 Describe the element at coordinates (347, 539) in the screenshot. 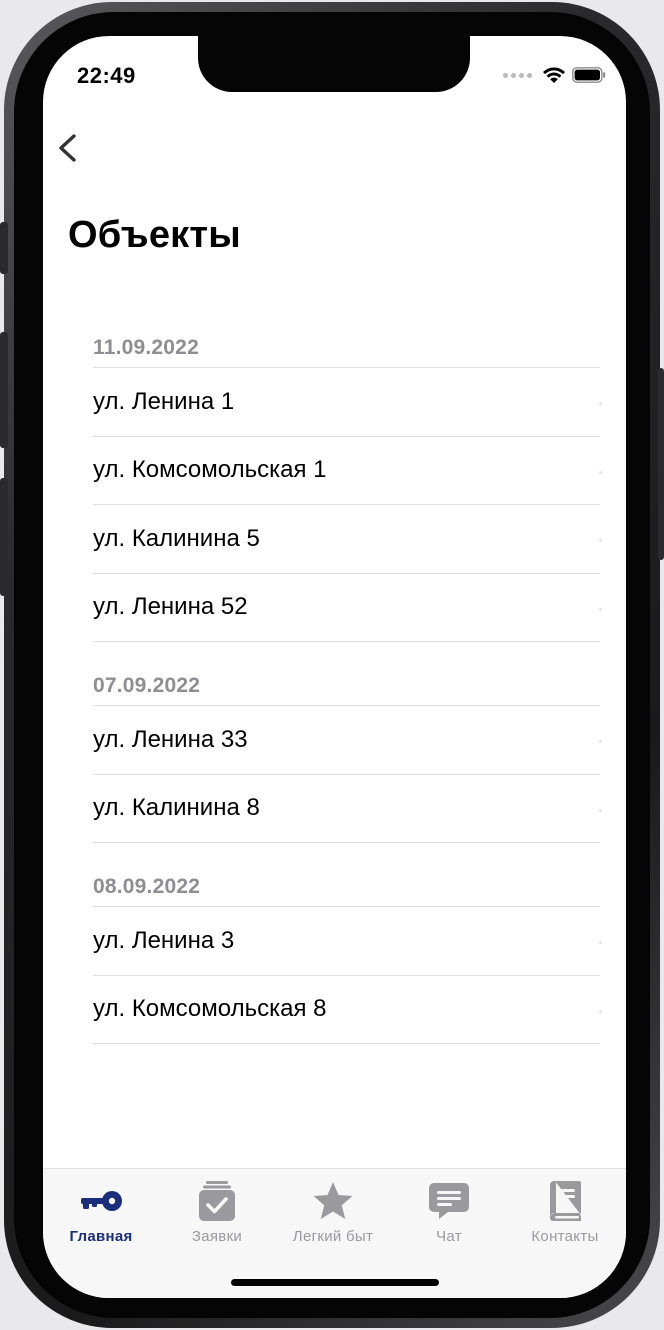

I see `list-item: ул. Калинина 5` at that location.